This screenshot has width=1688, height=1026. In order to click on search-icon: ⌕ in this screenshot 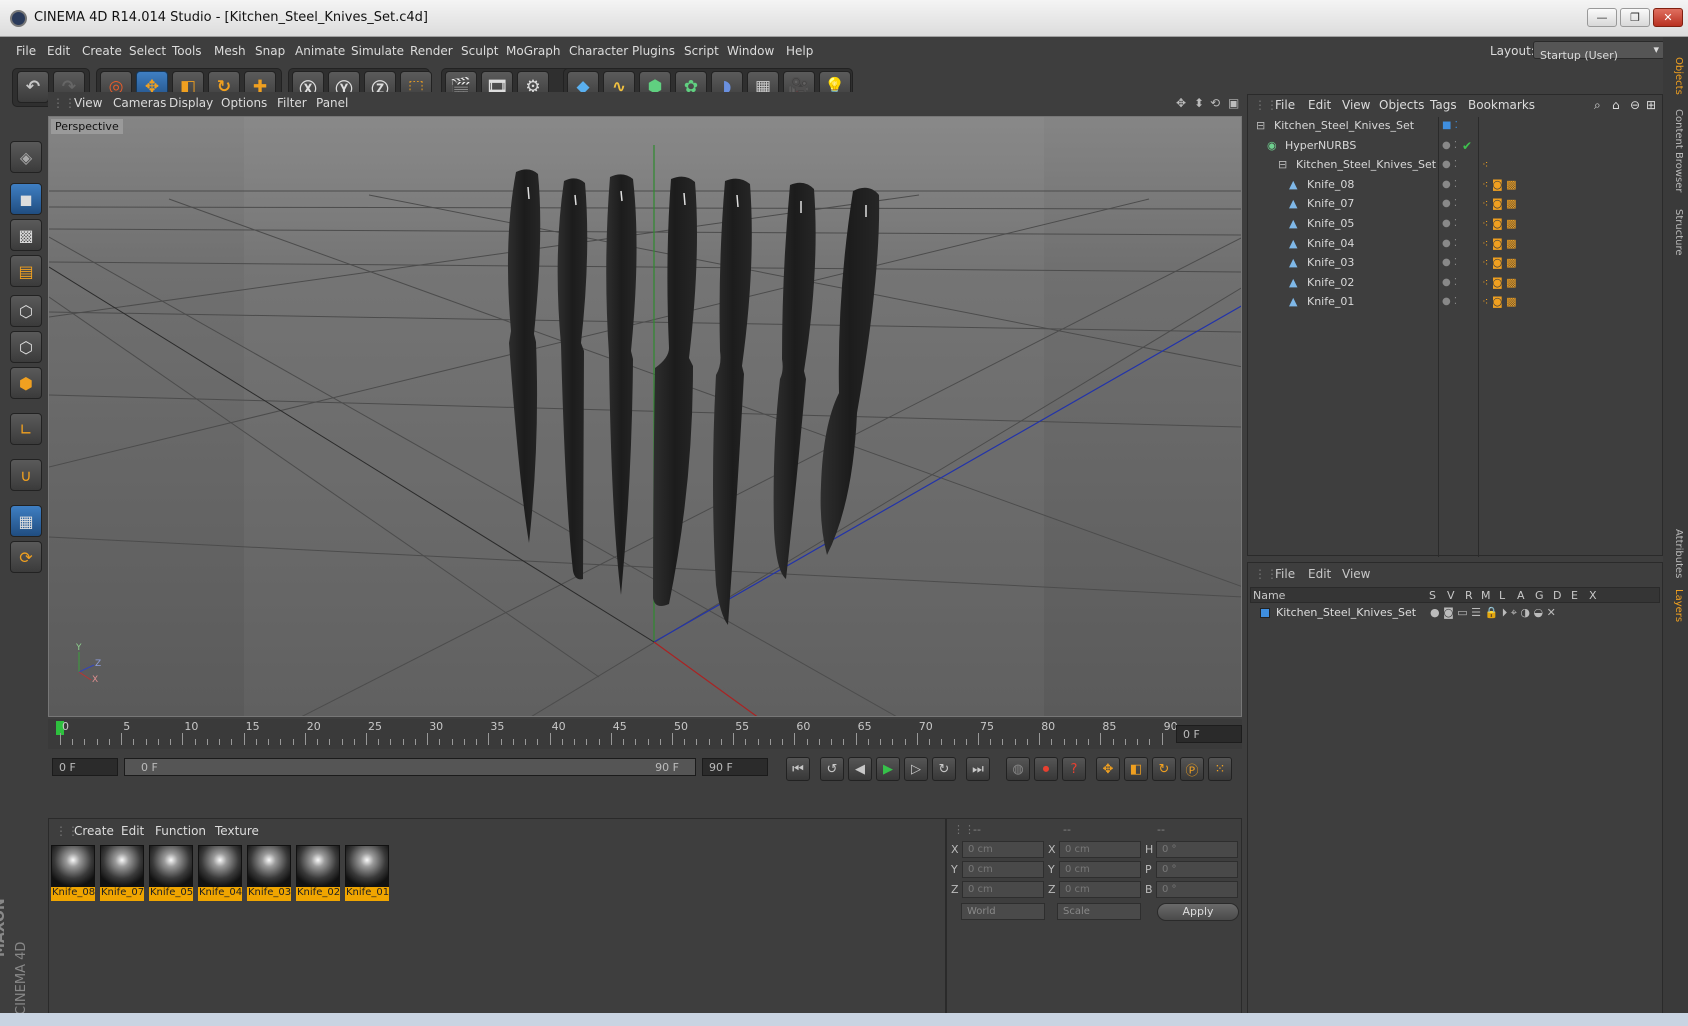, I will do `click(1597, 105)`.